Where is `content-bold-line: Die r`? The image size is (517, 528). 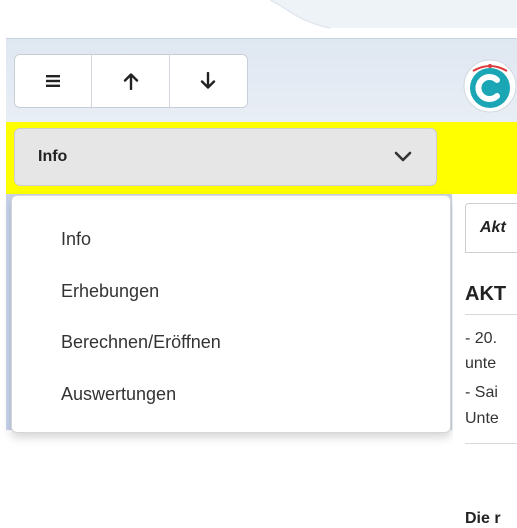
content-bold-line: Die r is located at coordinates (483, 518).